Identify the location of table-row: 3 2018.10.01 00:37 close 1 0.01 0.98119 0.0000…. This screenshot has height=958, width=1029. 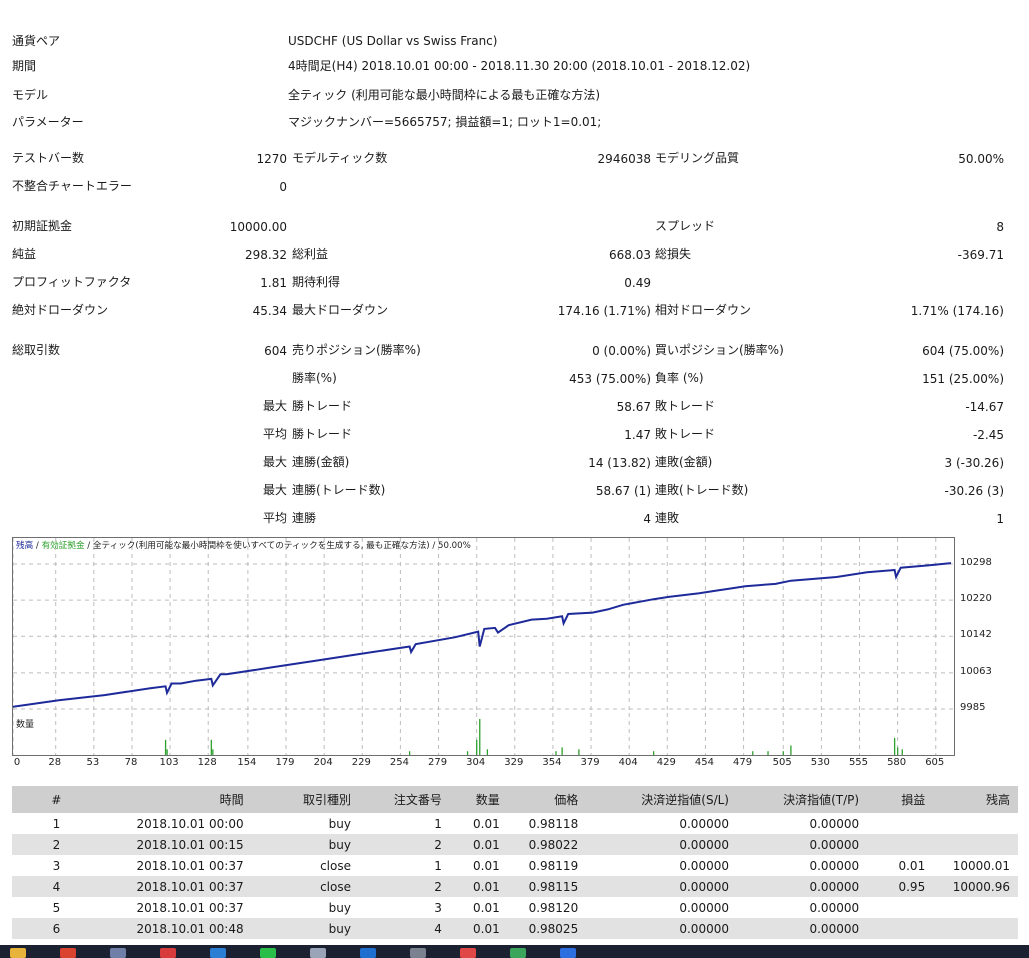
(515, 865).